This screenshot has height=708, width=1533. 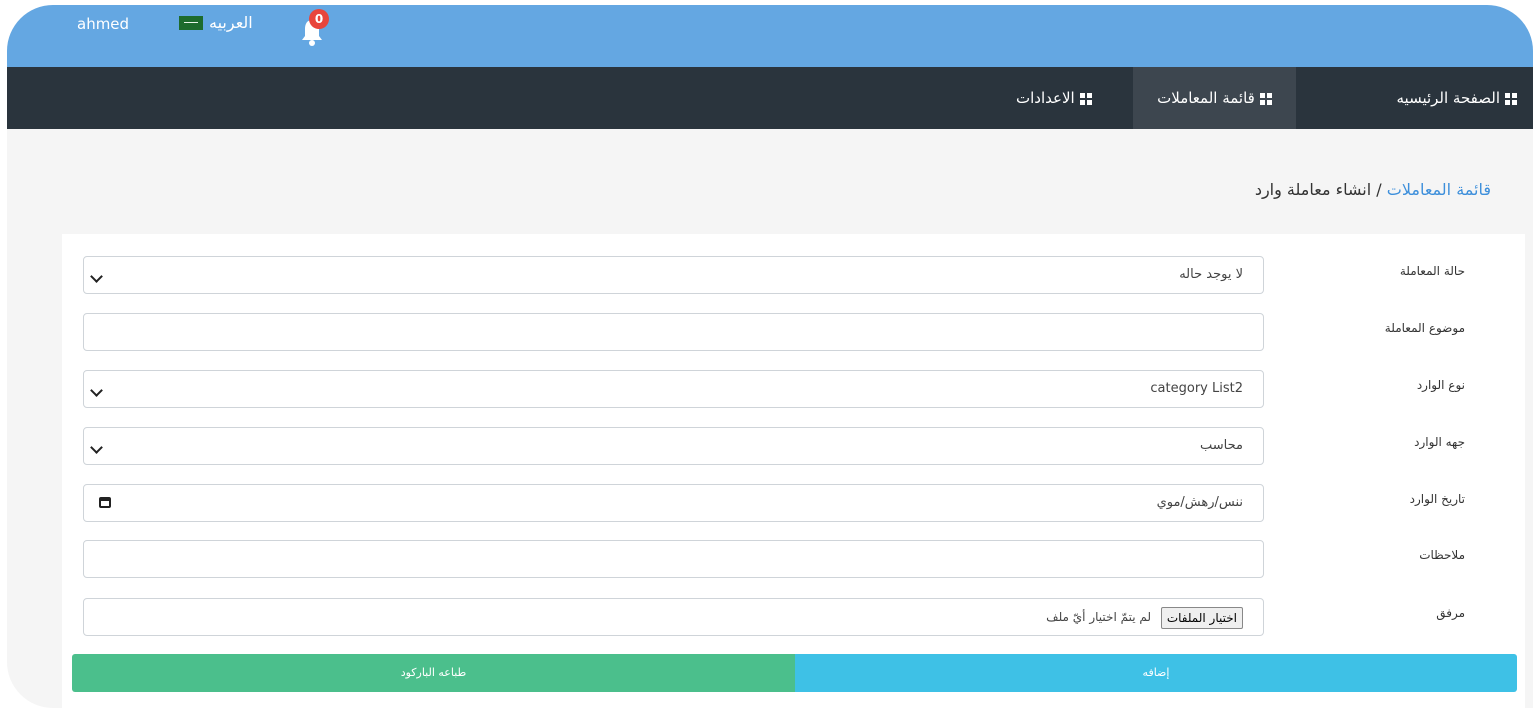 I want to click on notes-input, so click(x=673, y=559).